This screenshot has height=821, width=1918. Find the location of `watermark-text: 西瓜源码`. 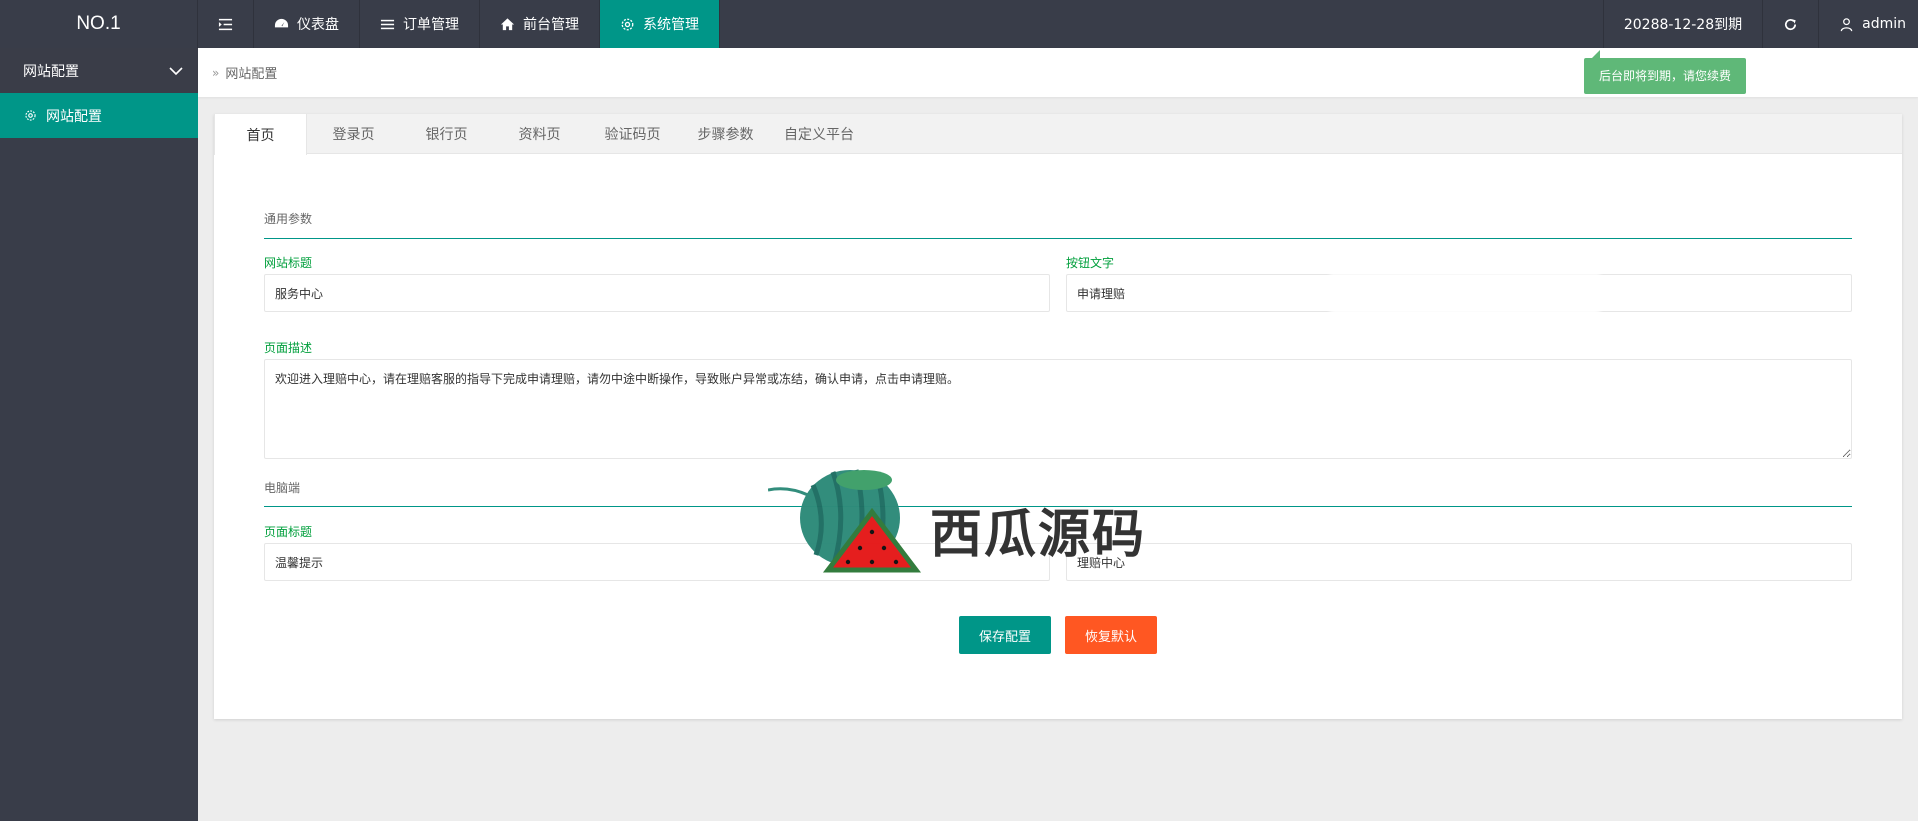

watermark-text: 西瓜源码 is located at coordinates (1038, 535).